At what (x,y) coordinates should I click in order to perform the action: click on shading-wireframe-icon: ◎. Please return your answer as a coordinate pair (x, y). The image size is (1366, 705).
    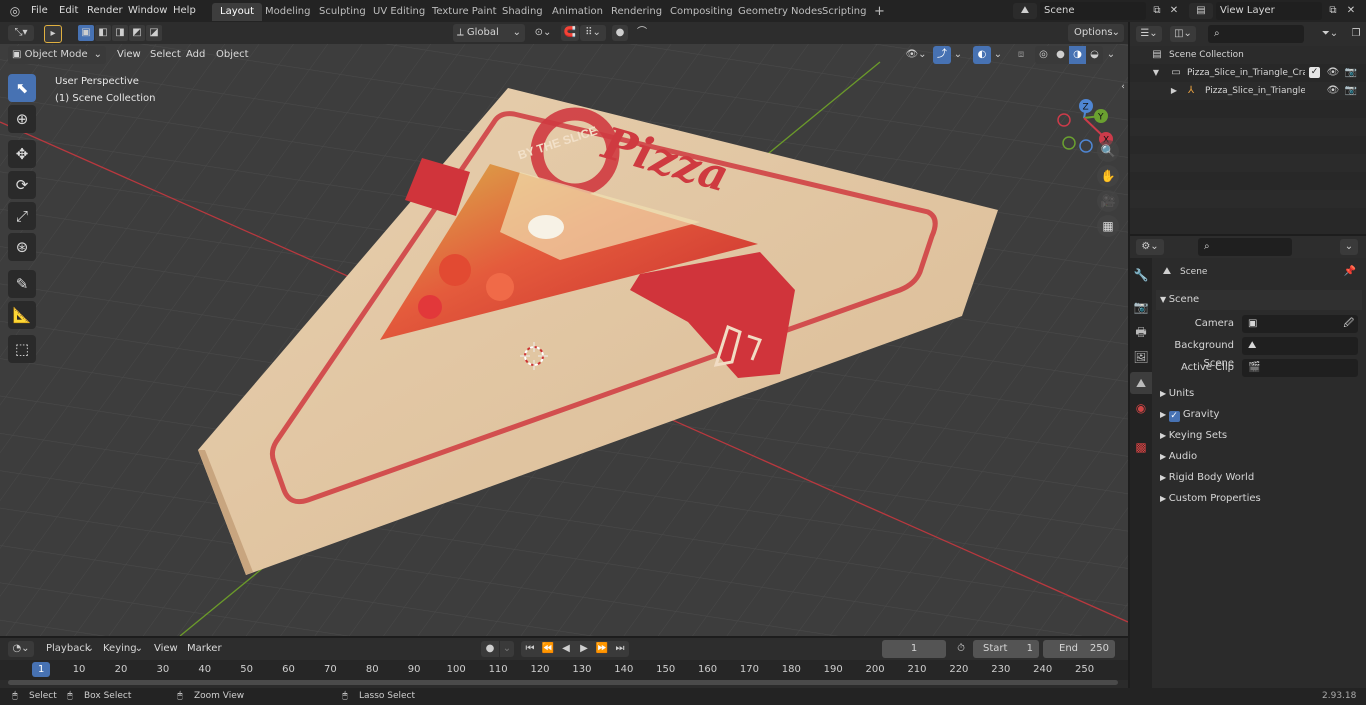
    Looking at the image, I should click on (1043, 55).